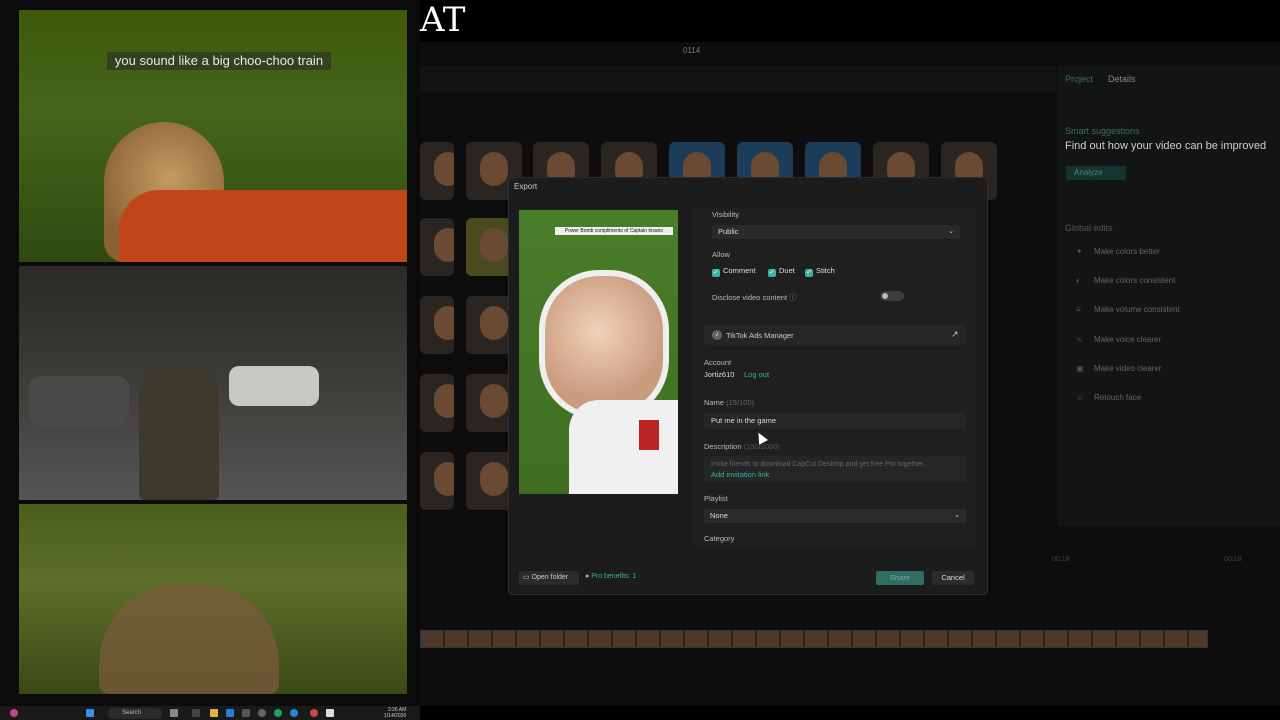  Describe the element at coordinates (443, 20) in the screenshot. I see `overlay-title: AT` at that location.